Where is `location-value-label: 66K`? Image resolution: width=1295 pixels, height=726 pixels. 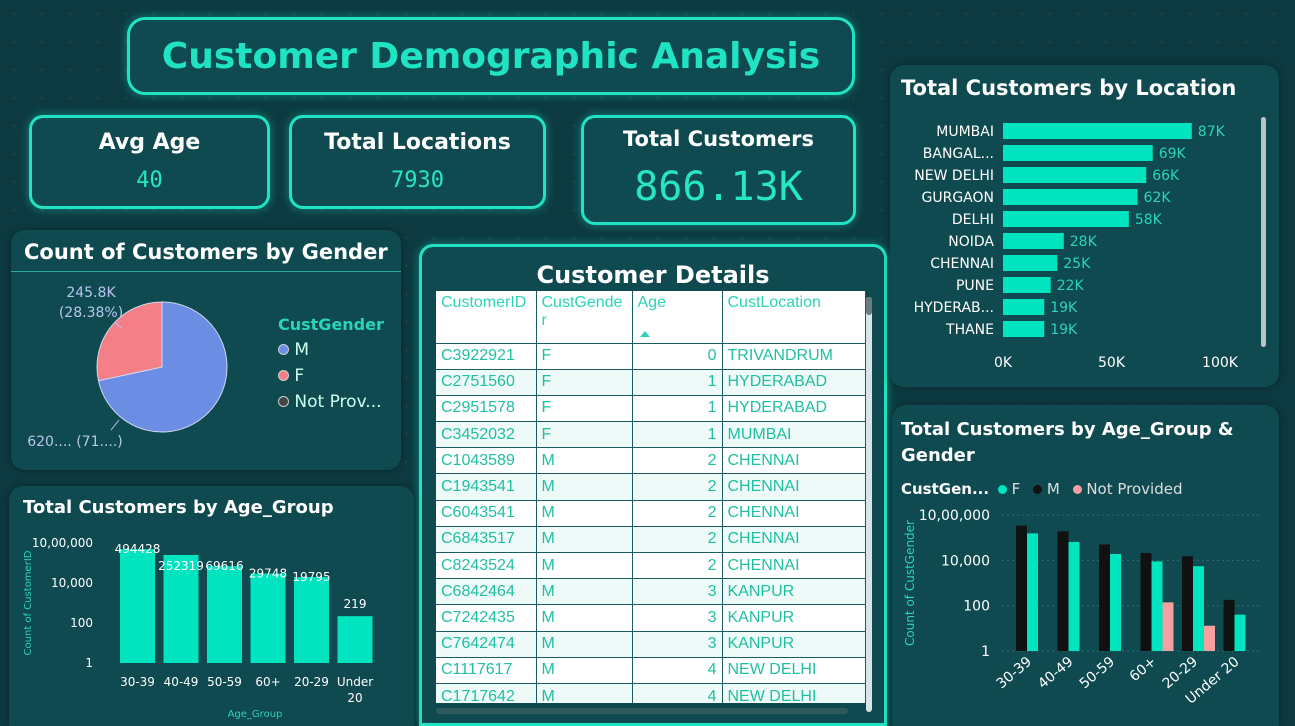
location-value-label: 66K is located at coordinates (1166, 176).